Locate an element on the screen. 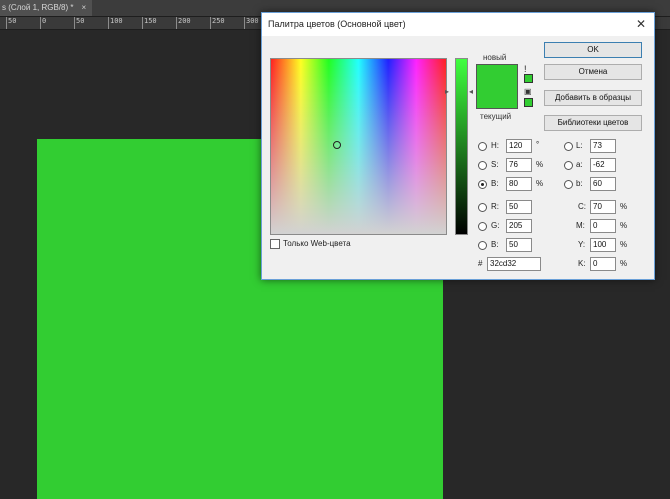 The width and height of the screenshot is (670, 499). hue-input: 120 is located at coordinates (519, 146).